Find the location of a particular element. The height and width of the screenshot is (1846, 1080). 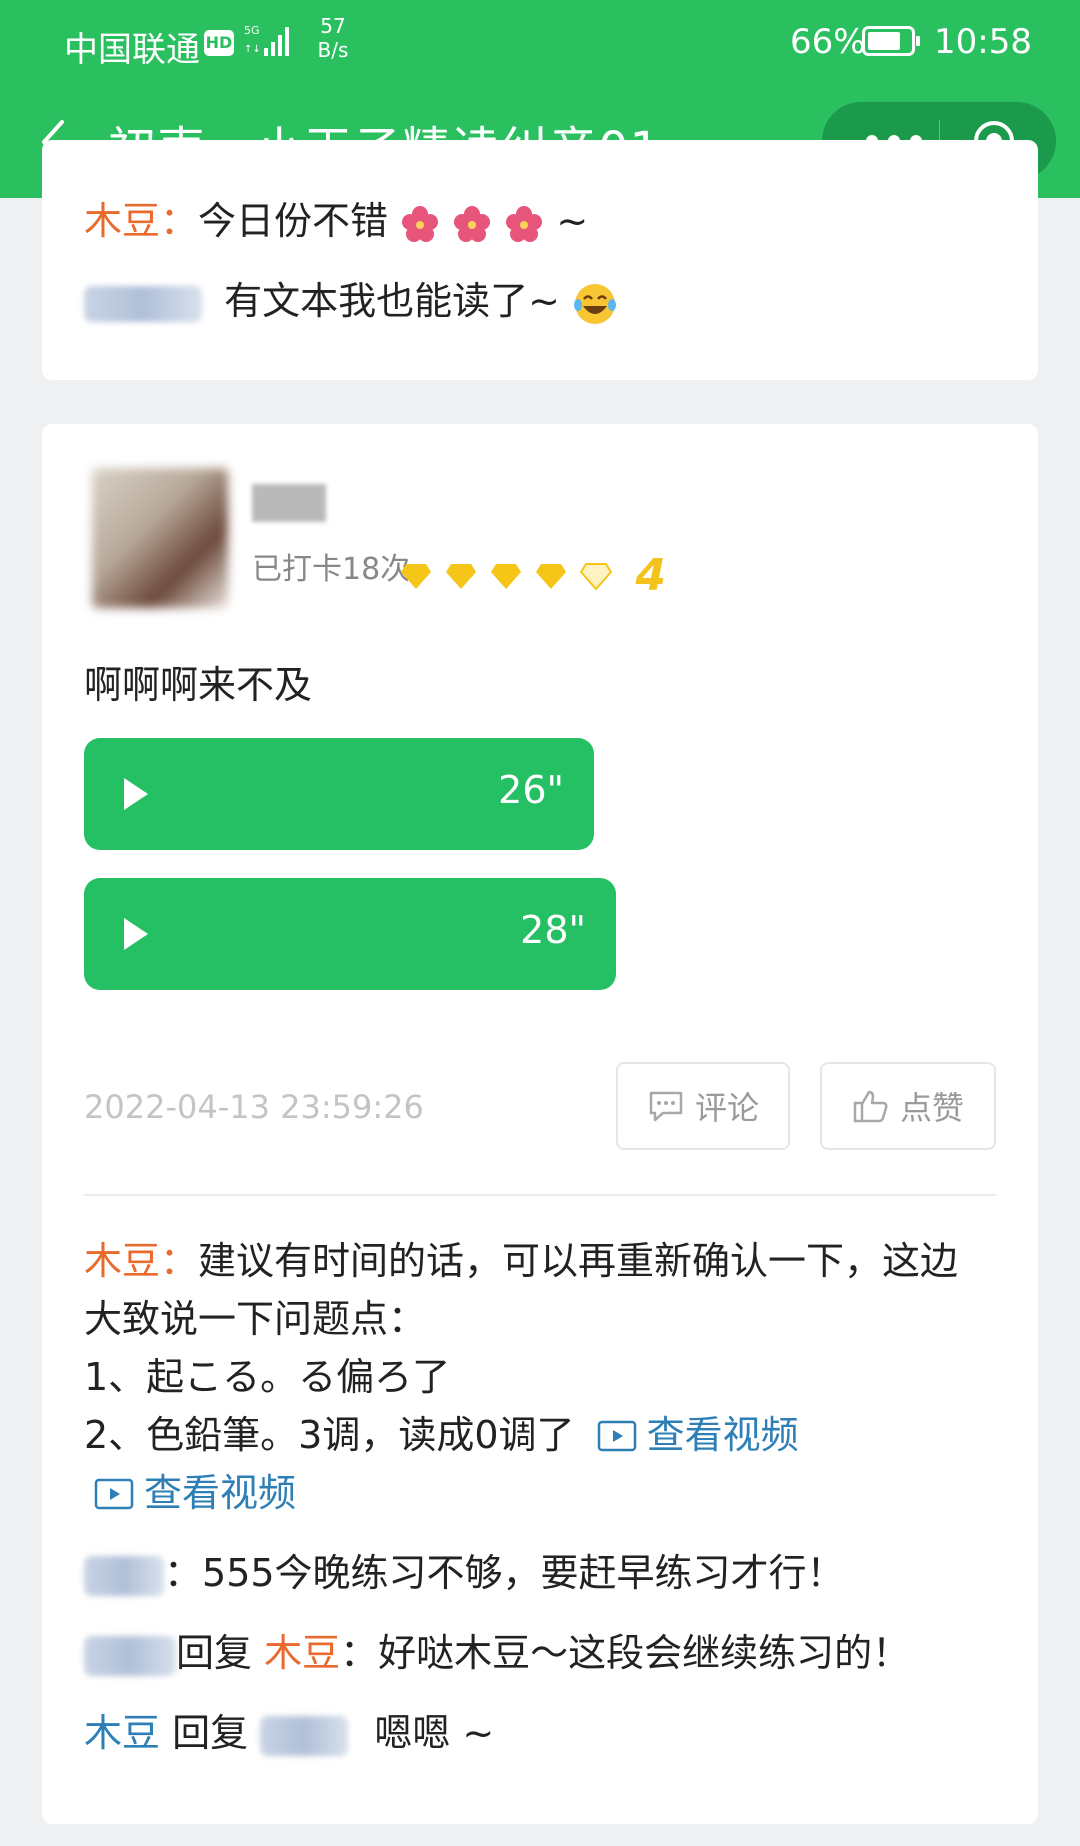

previous-post-card: 木豆：今日份不错 ~ 有文本我也能读了~ is located at coordinates (540, 260).